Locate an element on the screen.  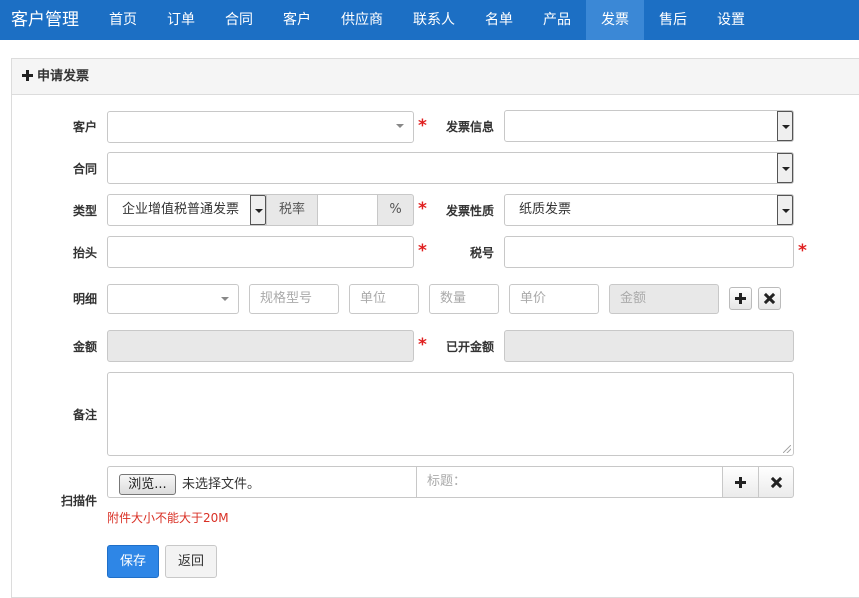
panel-title-text: 申请发票 is located at coordinates (63, 76).